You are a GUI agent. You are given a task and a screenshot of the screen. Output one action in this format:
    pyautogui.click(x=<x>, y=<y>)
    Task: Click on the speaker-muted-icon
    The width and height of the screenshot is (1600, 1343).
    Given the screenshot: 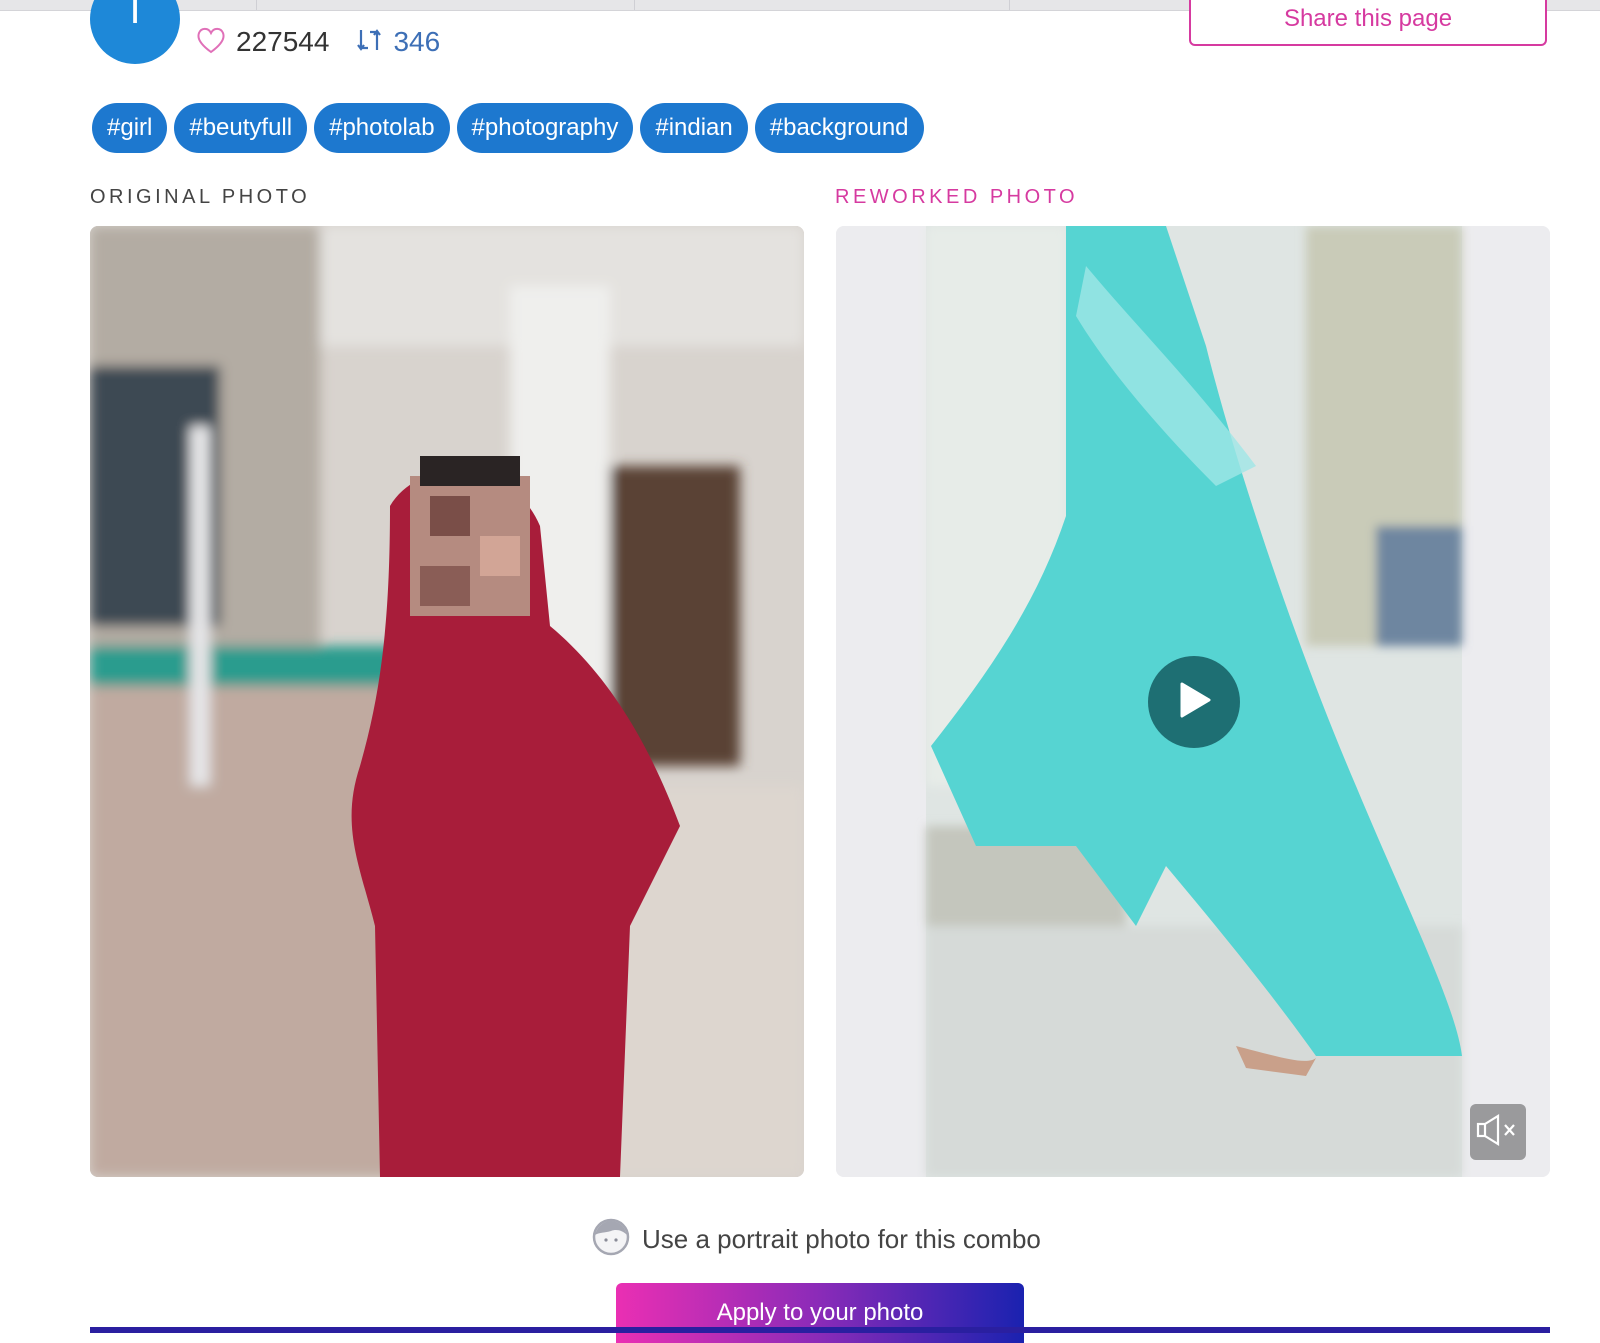 What is the action you would take?
    pyautogui.click(x=1498, y=1132)
    